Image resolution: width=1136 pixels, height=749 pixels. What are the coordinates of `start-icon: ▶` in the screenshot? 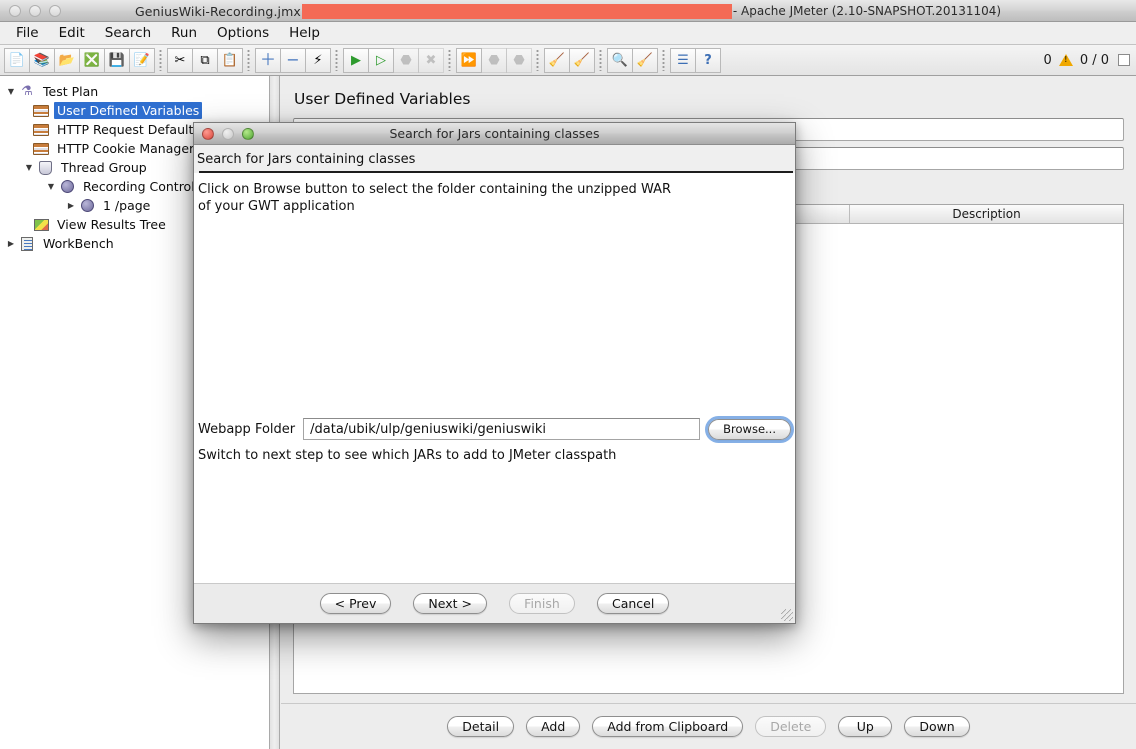 It's located at (356, 60).